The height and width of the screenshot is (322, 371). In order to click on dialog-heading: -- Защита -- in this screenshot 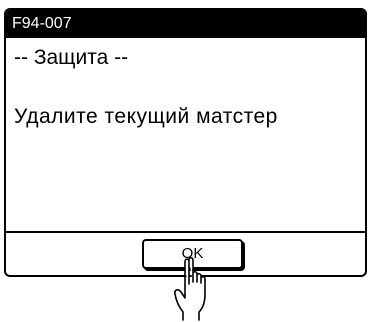, I will do `click(71, 57)`.